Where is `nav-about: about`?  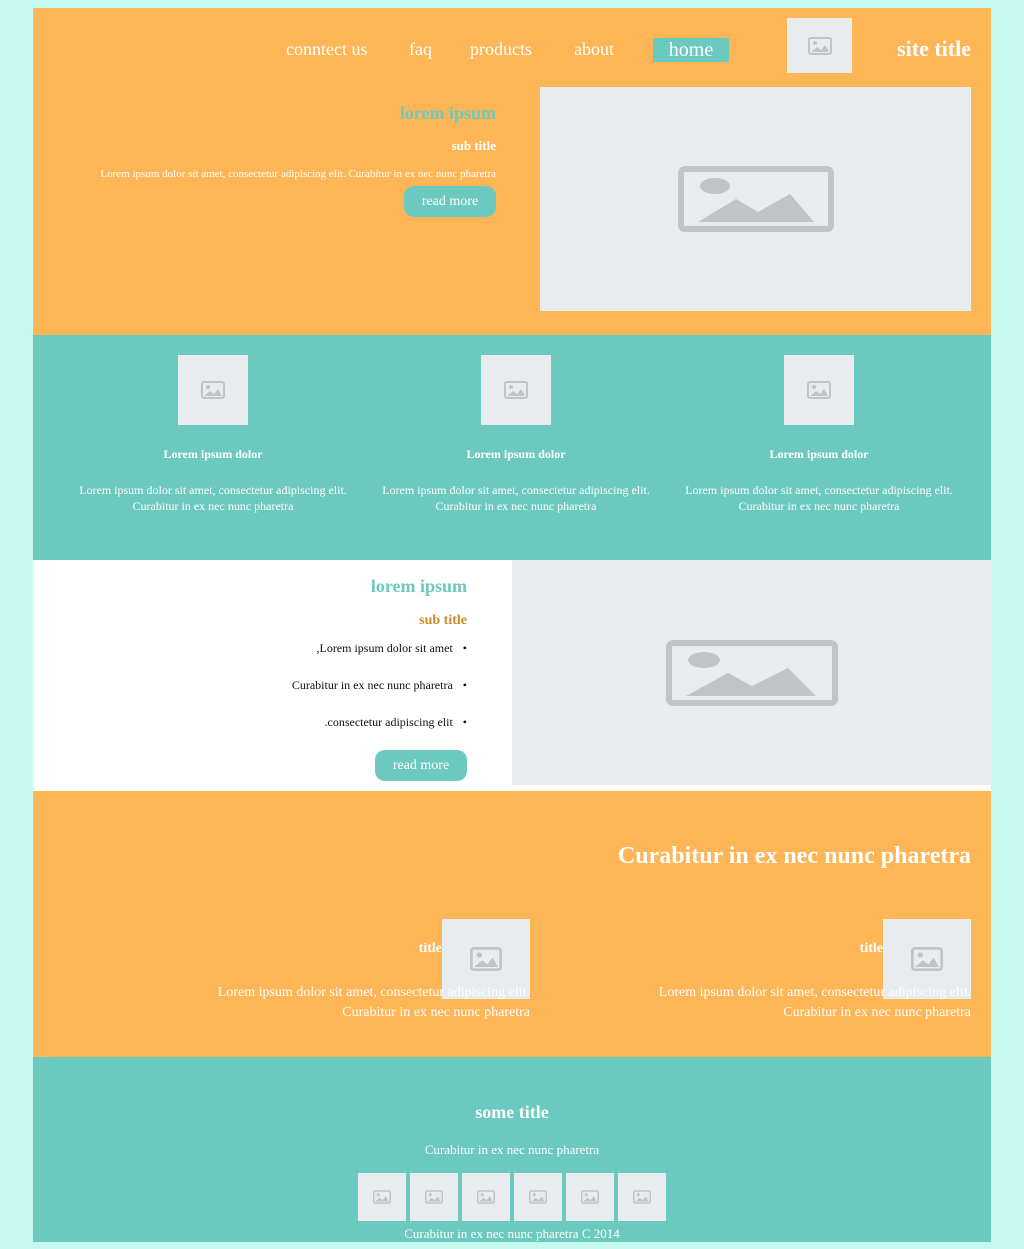 nav-about: about is located at coordinates (594, 49).